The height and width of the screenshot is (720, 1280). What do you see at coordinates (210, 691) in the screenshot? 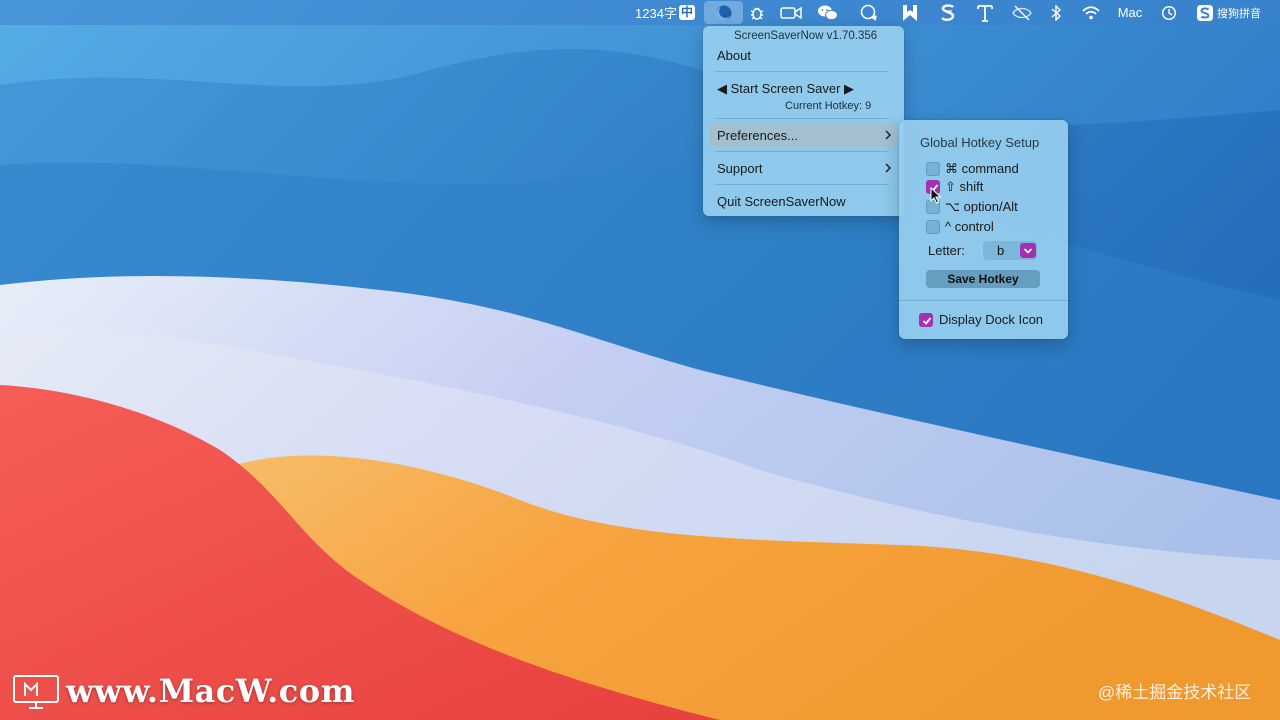
I see `macw-watermark: www.MacW.com` at bounding box center [210, 691].